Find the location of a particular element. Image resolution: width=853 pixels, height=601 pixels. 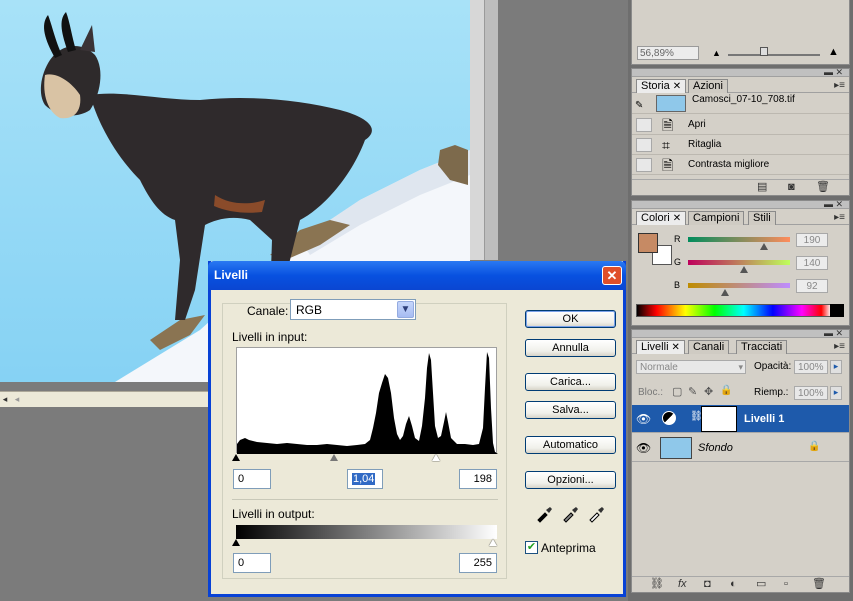

blue-slider is located at coordinates (739, 285).